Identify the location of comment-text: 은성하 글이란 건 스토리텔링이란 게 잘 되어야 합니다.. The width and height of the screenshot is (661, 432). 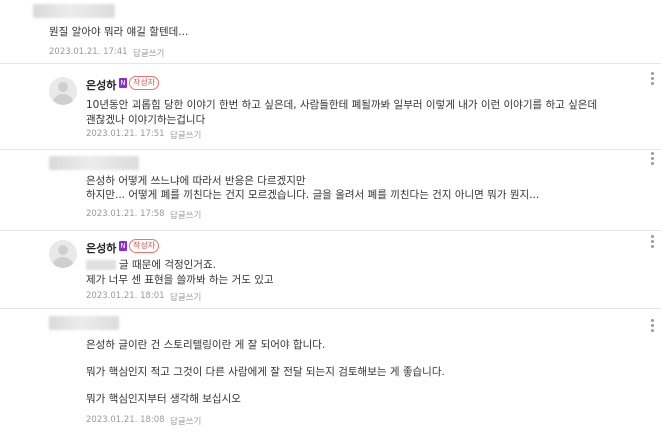
(206, 345).